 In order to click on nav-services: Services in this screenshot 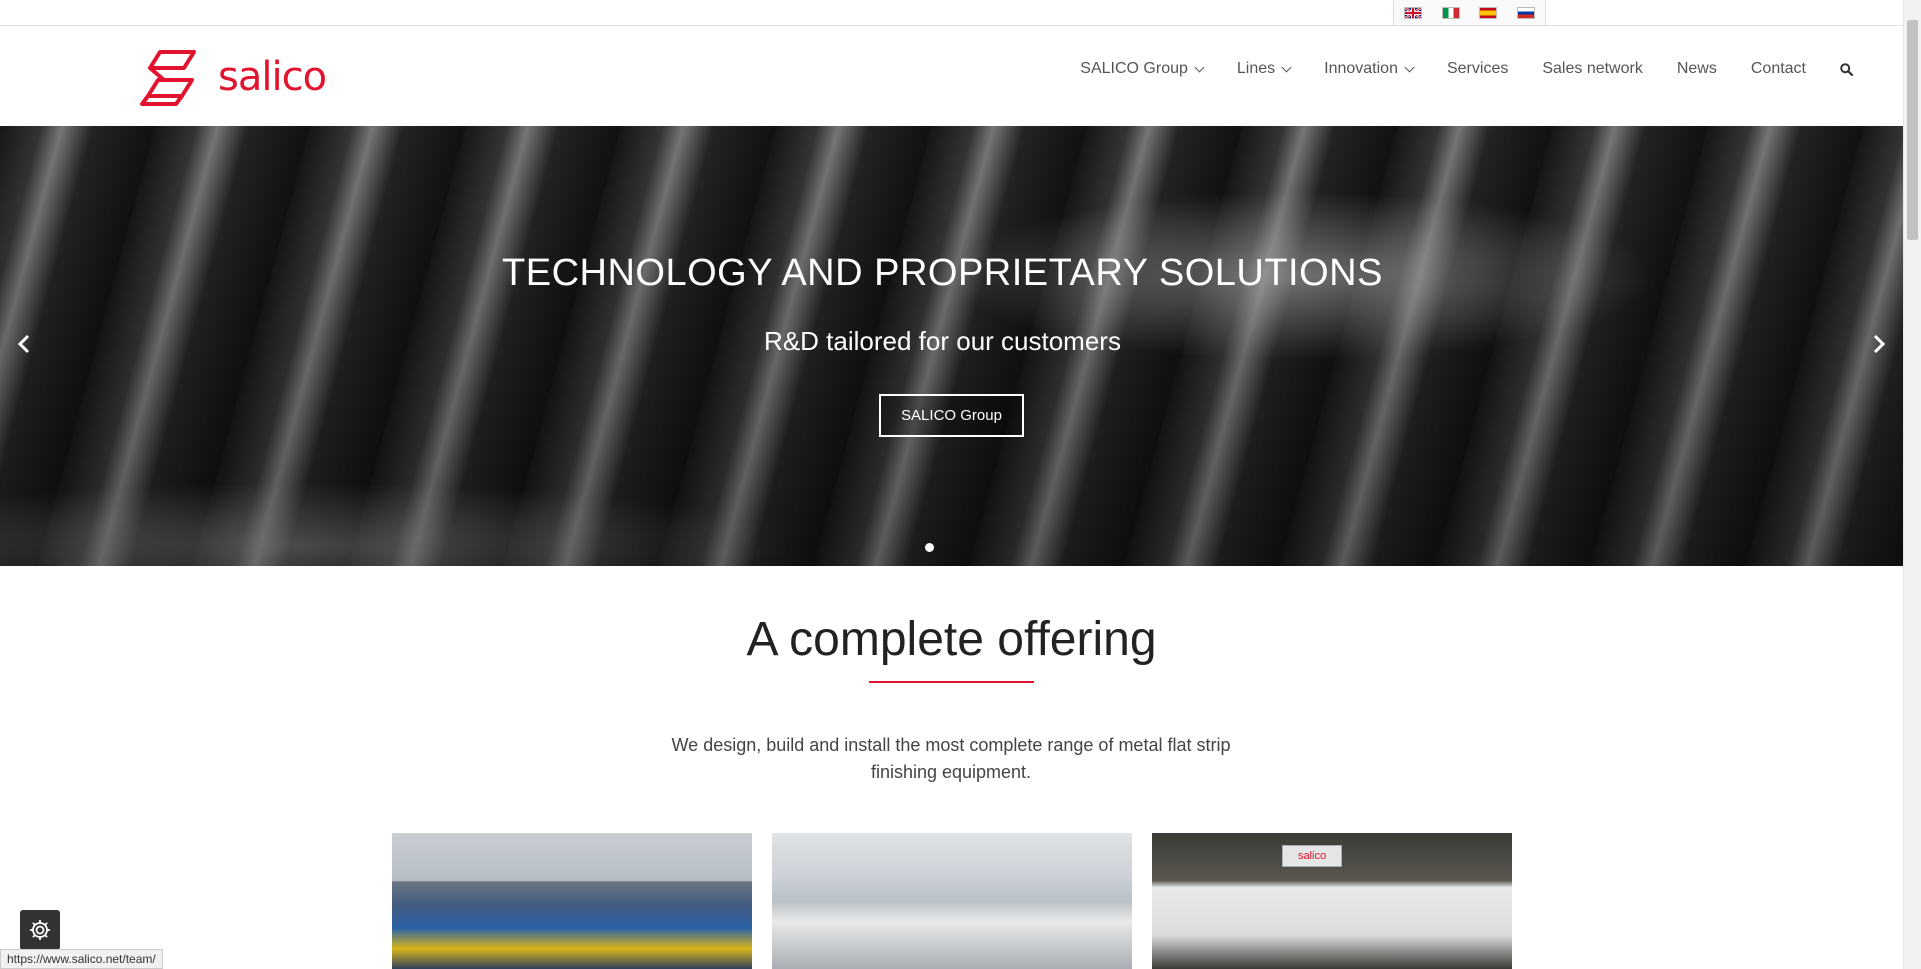, I will do `click(1477, 69)`.